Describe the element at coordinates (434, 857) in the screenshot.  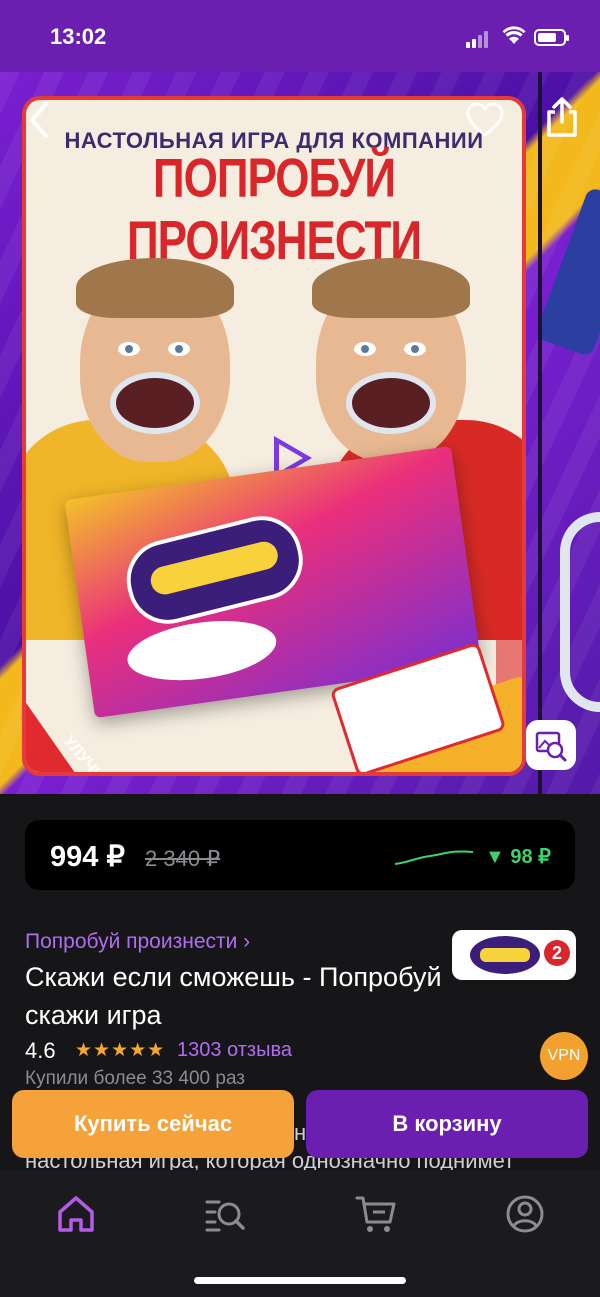
I see `price-history-sparkline` at that location.